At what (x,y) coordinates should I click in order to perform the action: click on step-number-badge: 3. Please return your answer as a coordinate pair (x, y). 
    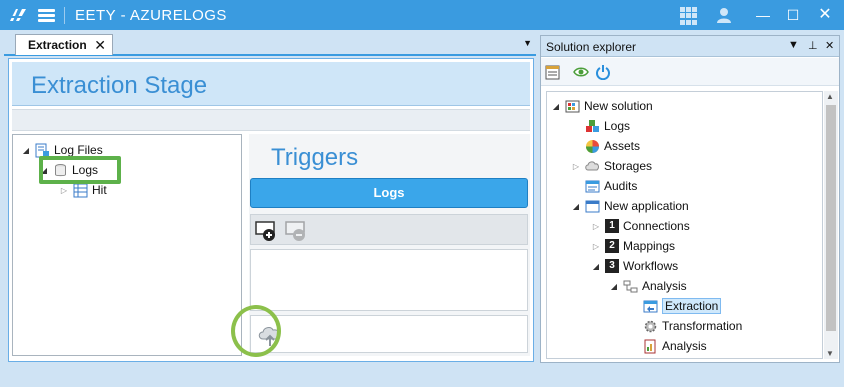
    Looking at the image, I should click on (612, 266).